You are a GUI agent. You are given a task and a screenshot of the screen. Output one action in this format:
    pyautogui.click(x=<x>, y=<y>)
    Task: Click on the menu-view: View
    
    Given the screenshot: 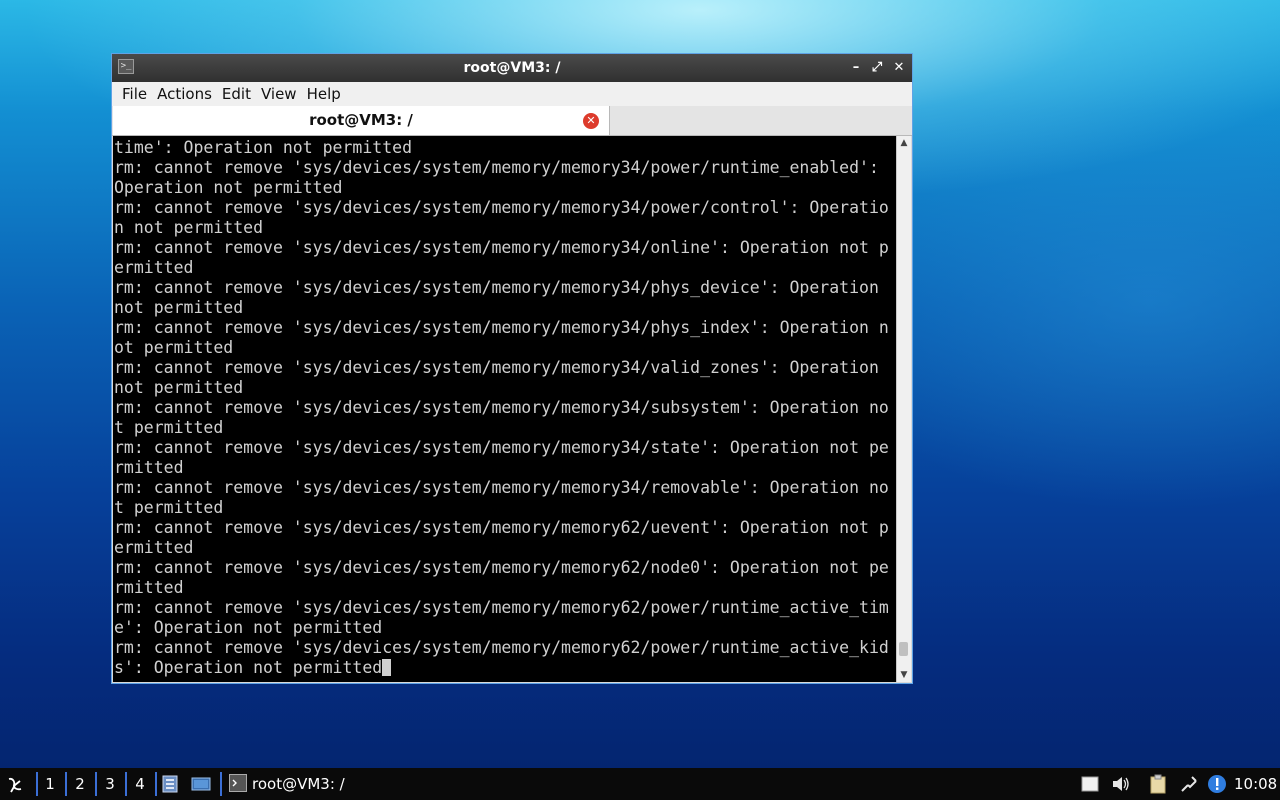 What is the action you would take?
    pyautogui.click(x=279, y=94)
    